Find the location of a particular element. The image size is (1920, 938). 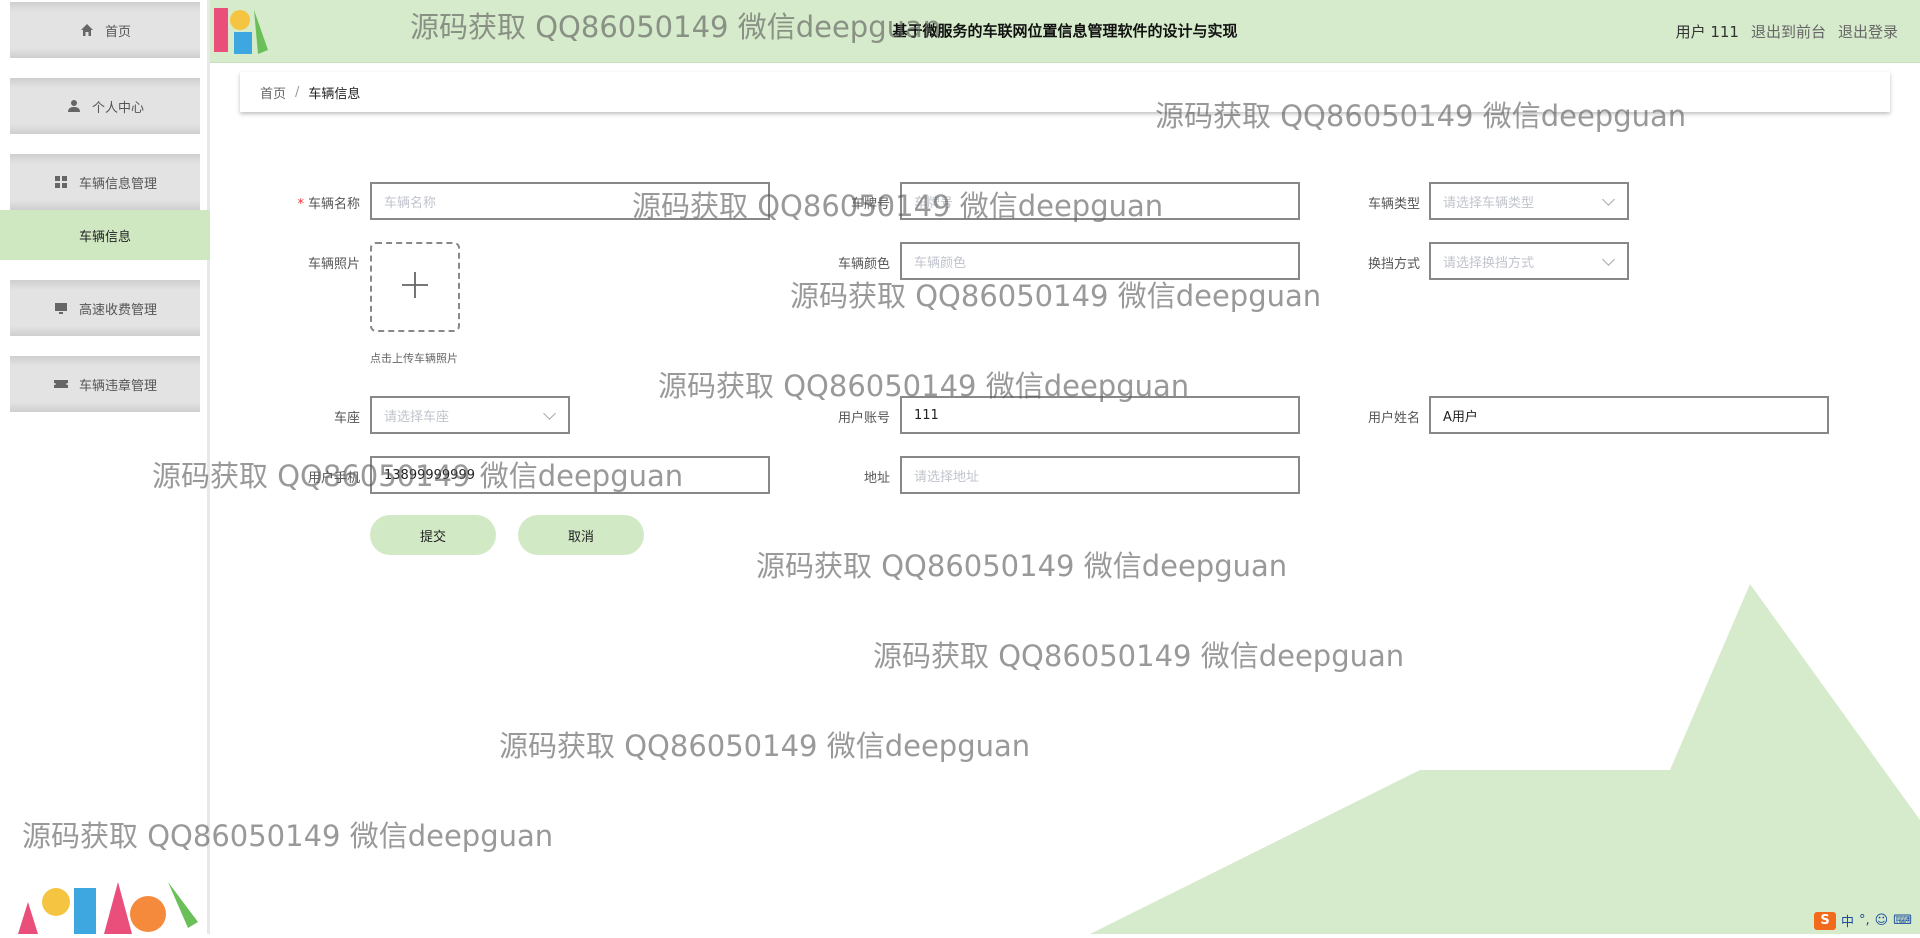

logout-link: 退出登录 is located at coordinates (1868, 31).